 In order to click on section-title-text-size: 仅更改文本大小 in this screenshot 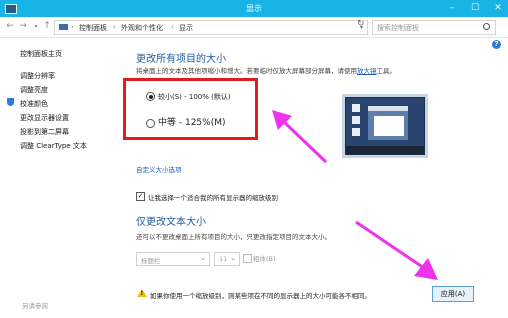, I will do `click(171, 222)`.